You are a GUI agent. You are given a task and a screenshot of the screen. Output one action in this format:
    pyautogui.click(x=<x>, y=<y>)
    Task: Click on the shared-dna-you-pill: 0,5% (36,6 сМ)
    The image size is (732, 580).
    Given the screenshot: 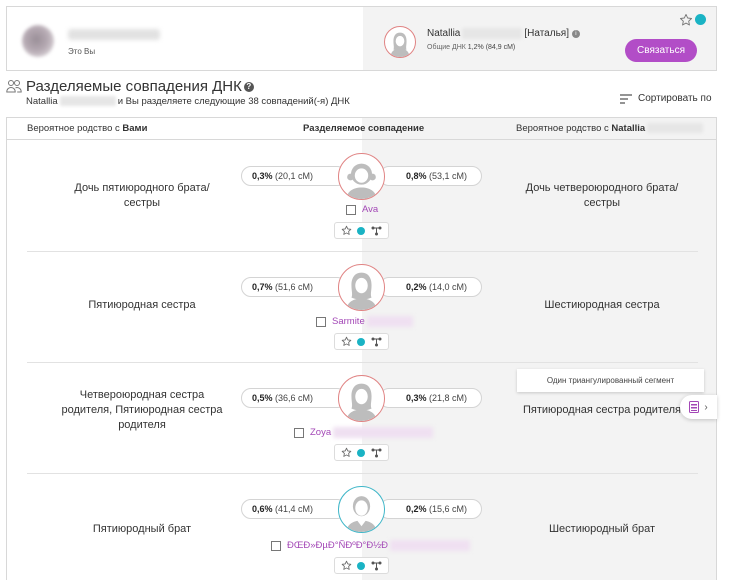 What is the action you would take?
    pyautogui.click(x=294, y=398)
    